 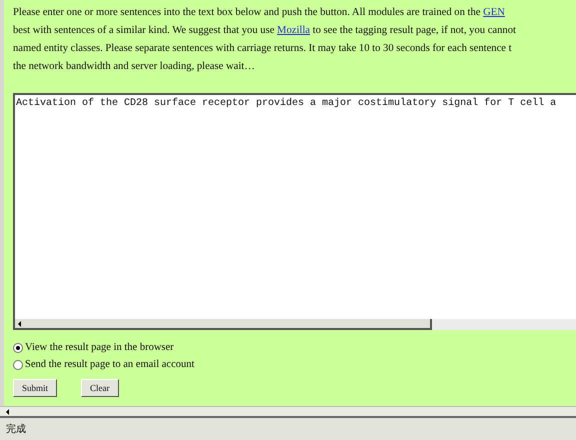 What do you see at coordinates (109, 364) in the screenshot?
I see `option-label: Send the result page to an email account` at bounding box center [109, 364].